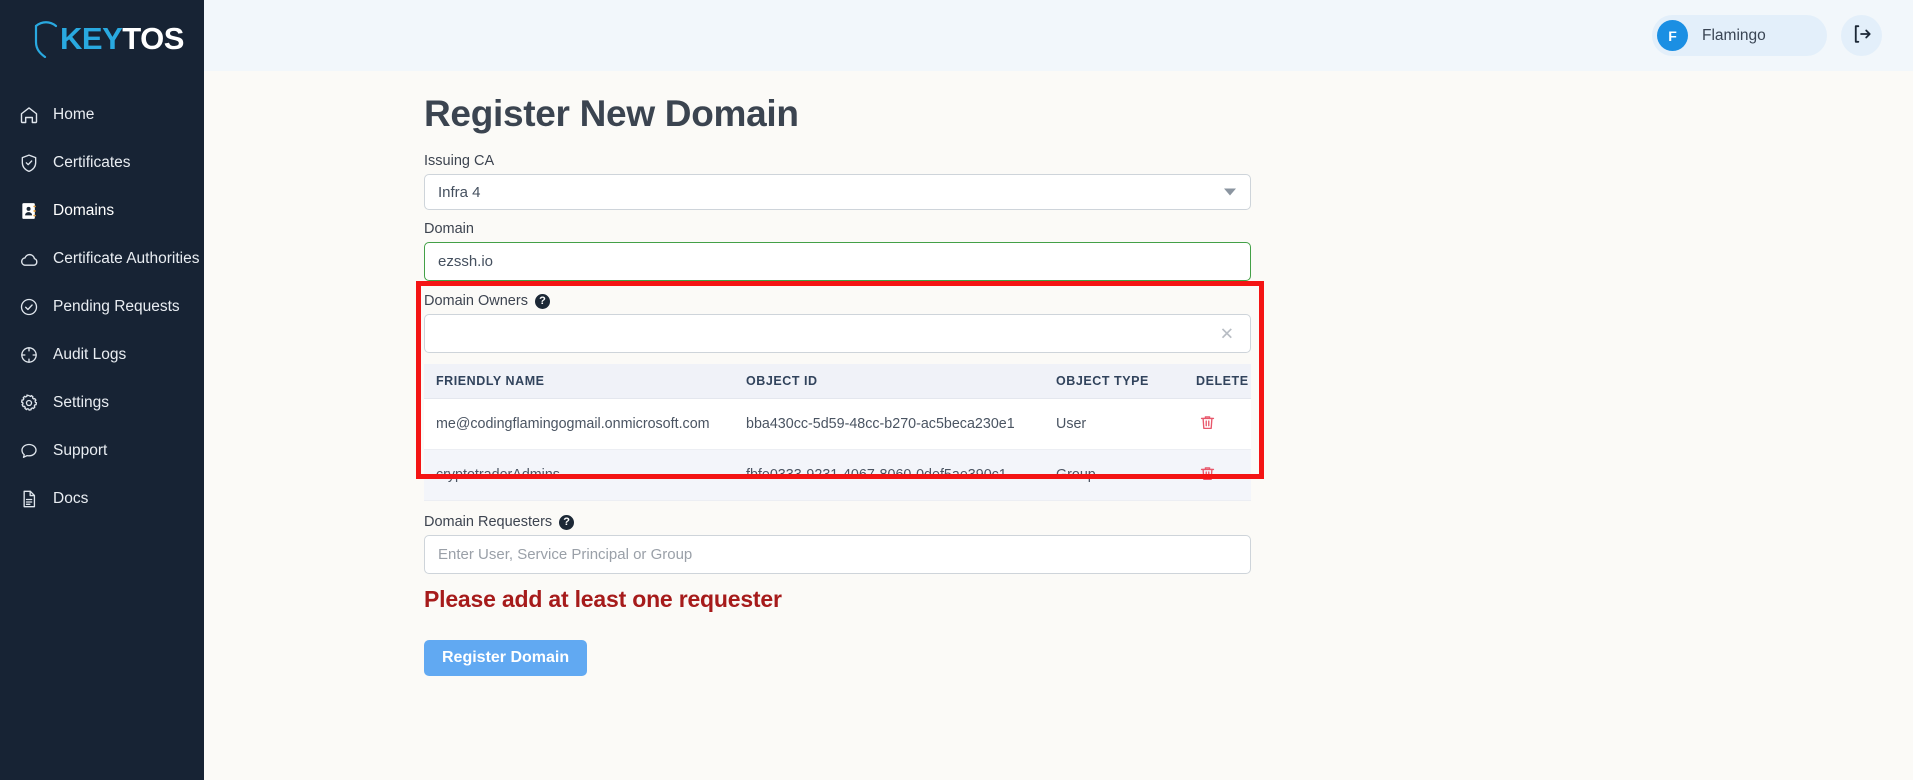  What do you see at coordinates (837, 261) in the screenshot?
I see `domain-input: ezssh.io` at bounding box center [837, 261].